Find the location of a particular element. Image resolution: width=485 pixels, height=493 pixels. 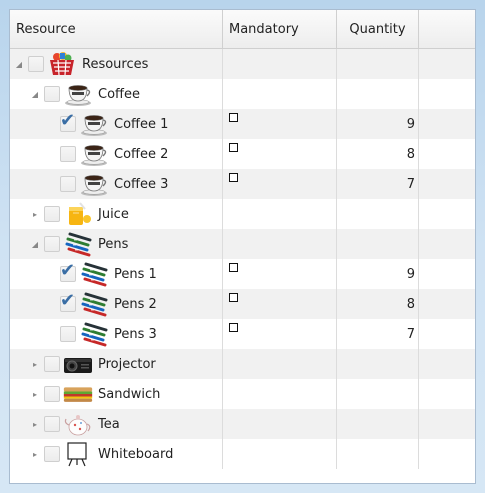

resource-label: Whiteboard is located at coordinates (136, 454).